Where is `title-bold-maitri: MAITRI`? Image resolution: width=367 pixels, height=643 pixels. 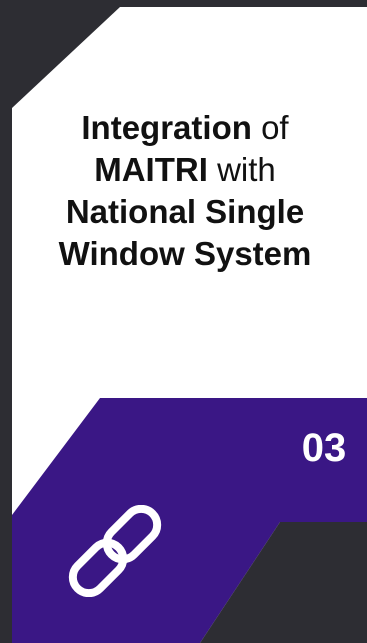
title-bold-maitri: MAITRI is located at coordinates (151, 169).